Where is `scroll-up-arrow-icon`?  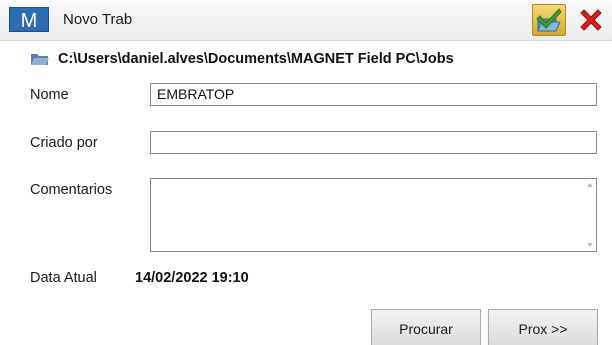
scroll-up-arrow-icon is located at coordinates (590, 185).